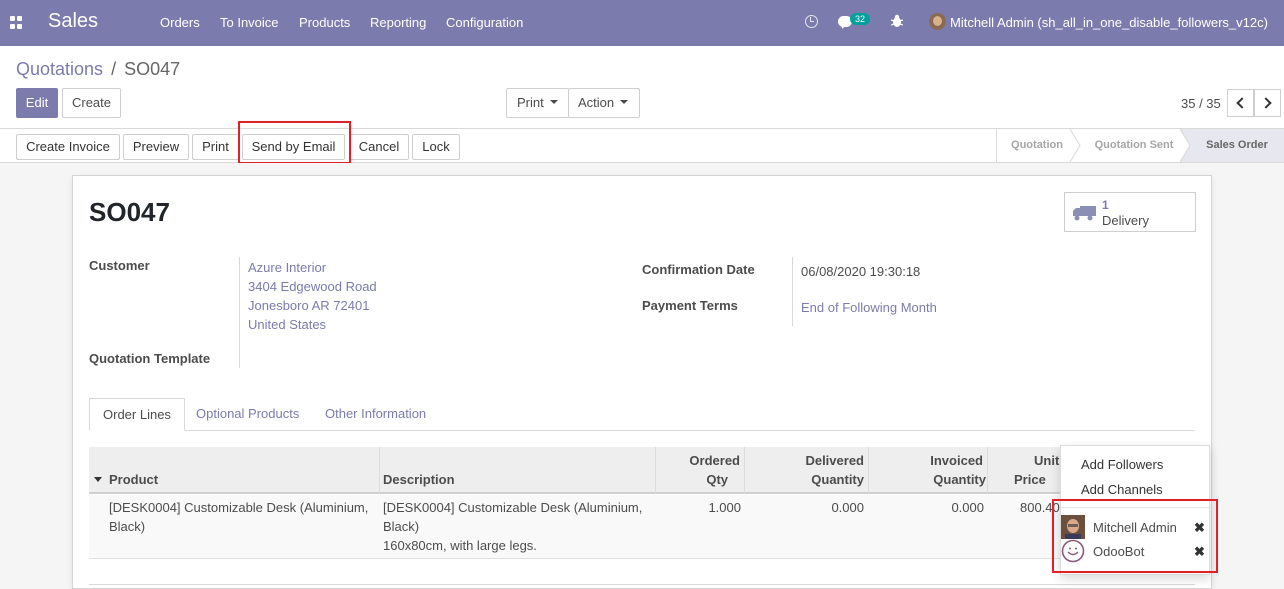 This screenshot has height=589, width=1284. What do you see at coordinates (530, 102) in the screenshot?
I see `print-dropdown-label: Print` at bounding box center [530, 102].